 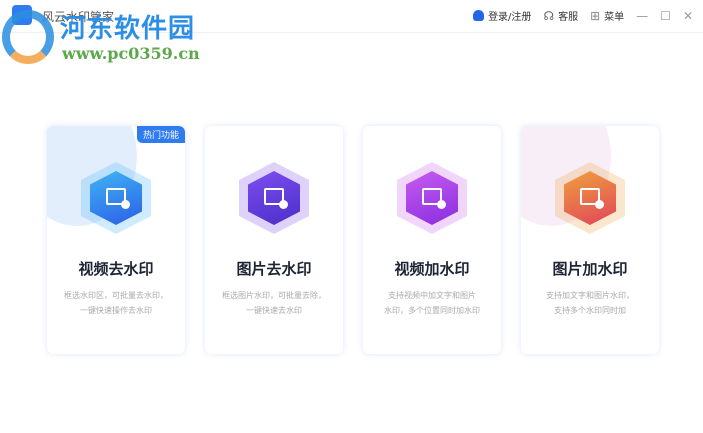 I want to click on video-add-watermark-icon, so click(x=432, y=198).